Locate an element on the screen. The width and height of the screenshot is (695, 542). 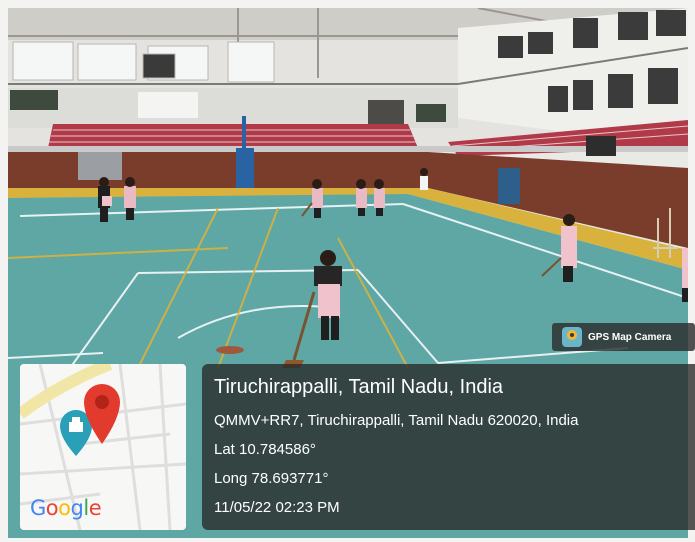
longitude: Long 78.693771° is located at coordinates (271, 478).